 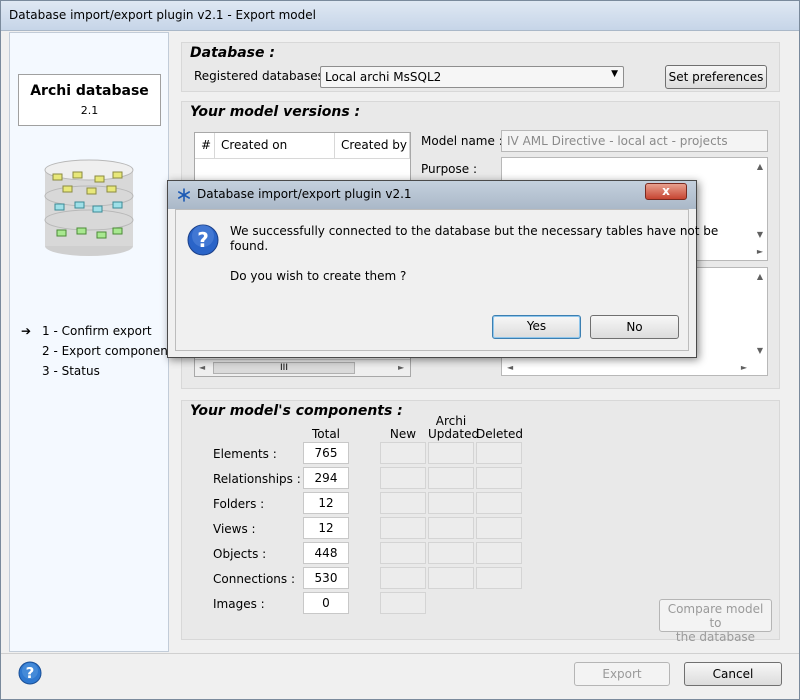 What do you see at coordinates (403, 453) in the screenshot?
I see `elements-new` at bounding box center [403, 453].